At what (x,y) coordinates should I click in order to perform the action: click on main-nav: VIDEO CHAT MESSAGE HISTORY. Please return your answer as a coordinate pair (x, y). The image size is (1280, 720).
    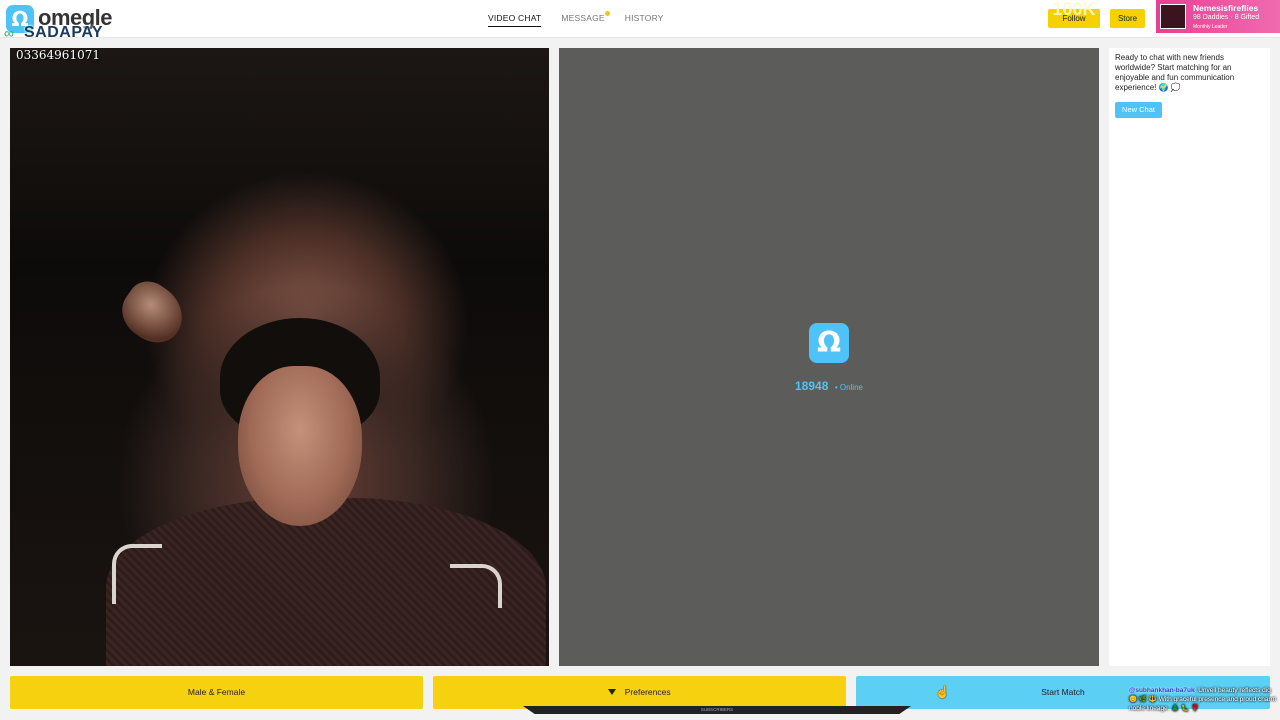
    Looking at the image, I should click on (576, 19).